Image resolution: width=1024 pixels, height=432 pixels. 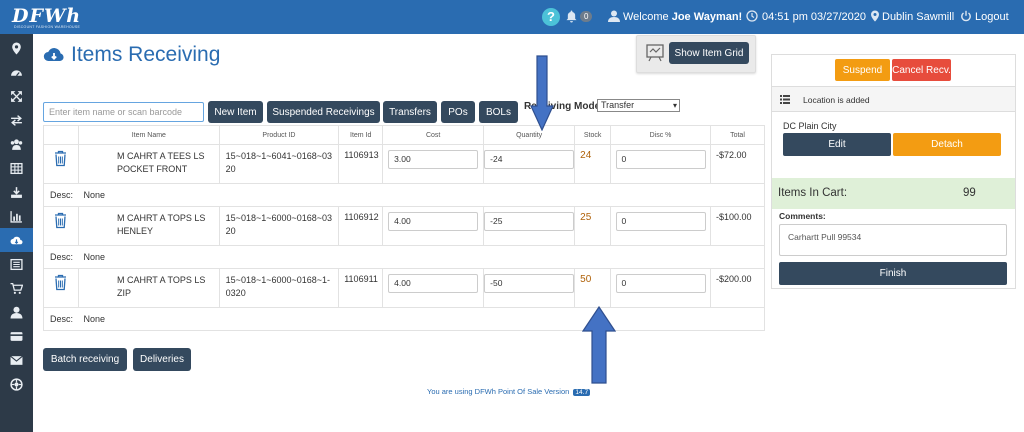 What do you see at coordinates (737, 288) in the screenshot?
I see `line-total: -$200.00` at bounding box center [737, 288].